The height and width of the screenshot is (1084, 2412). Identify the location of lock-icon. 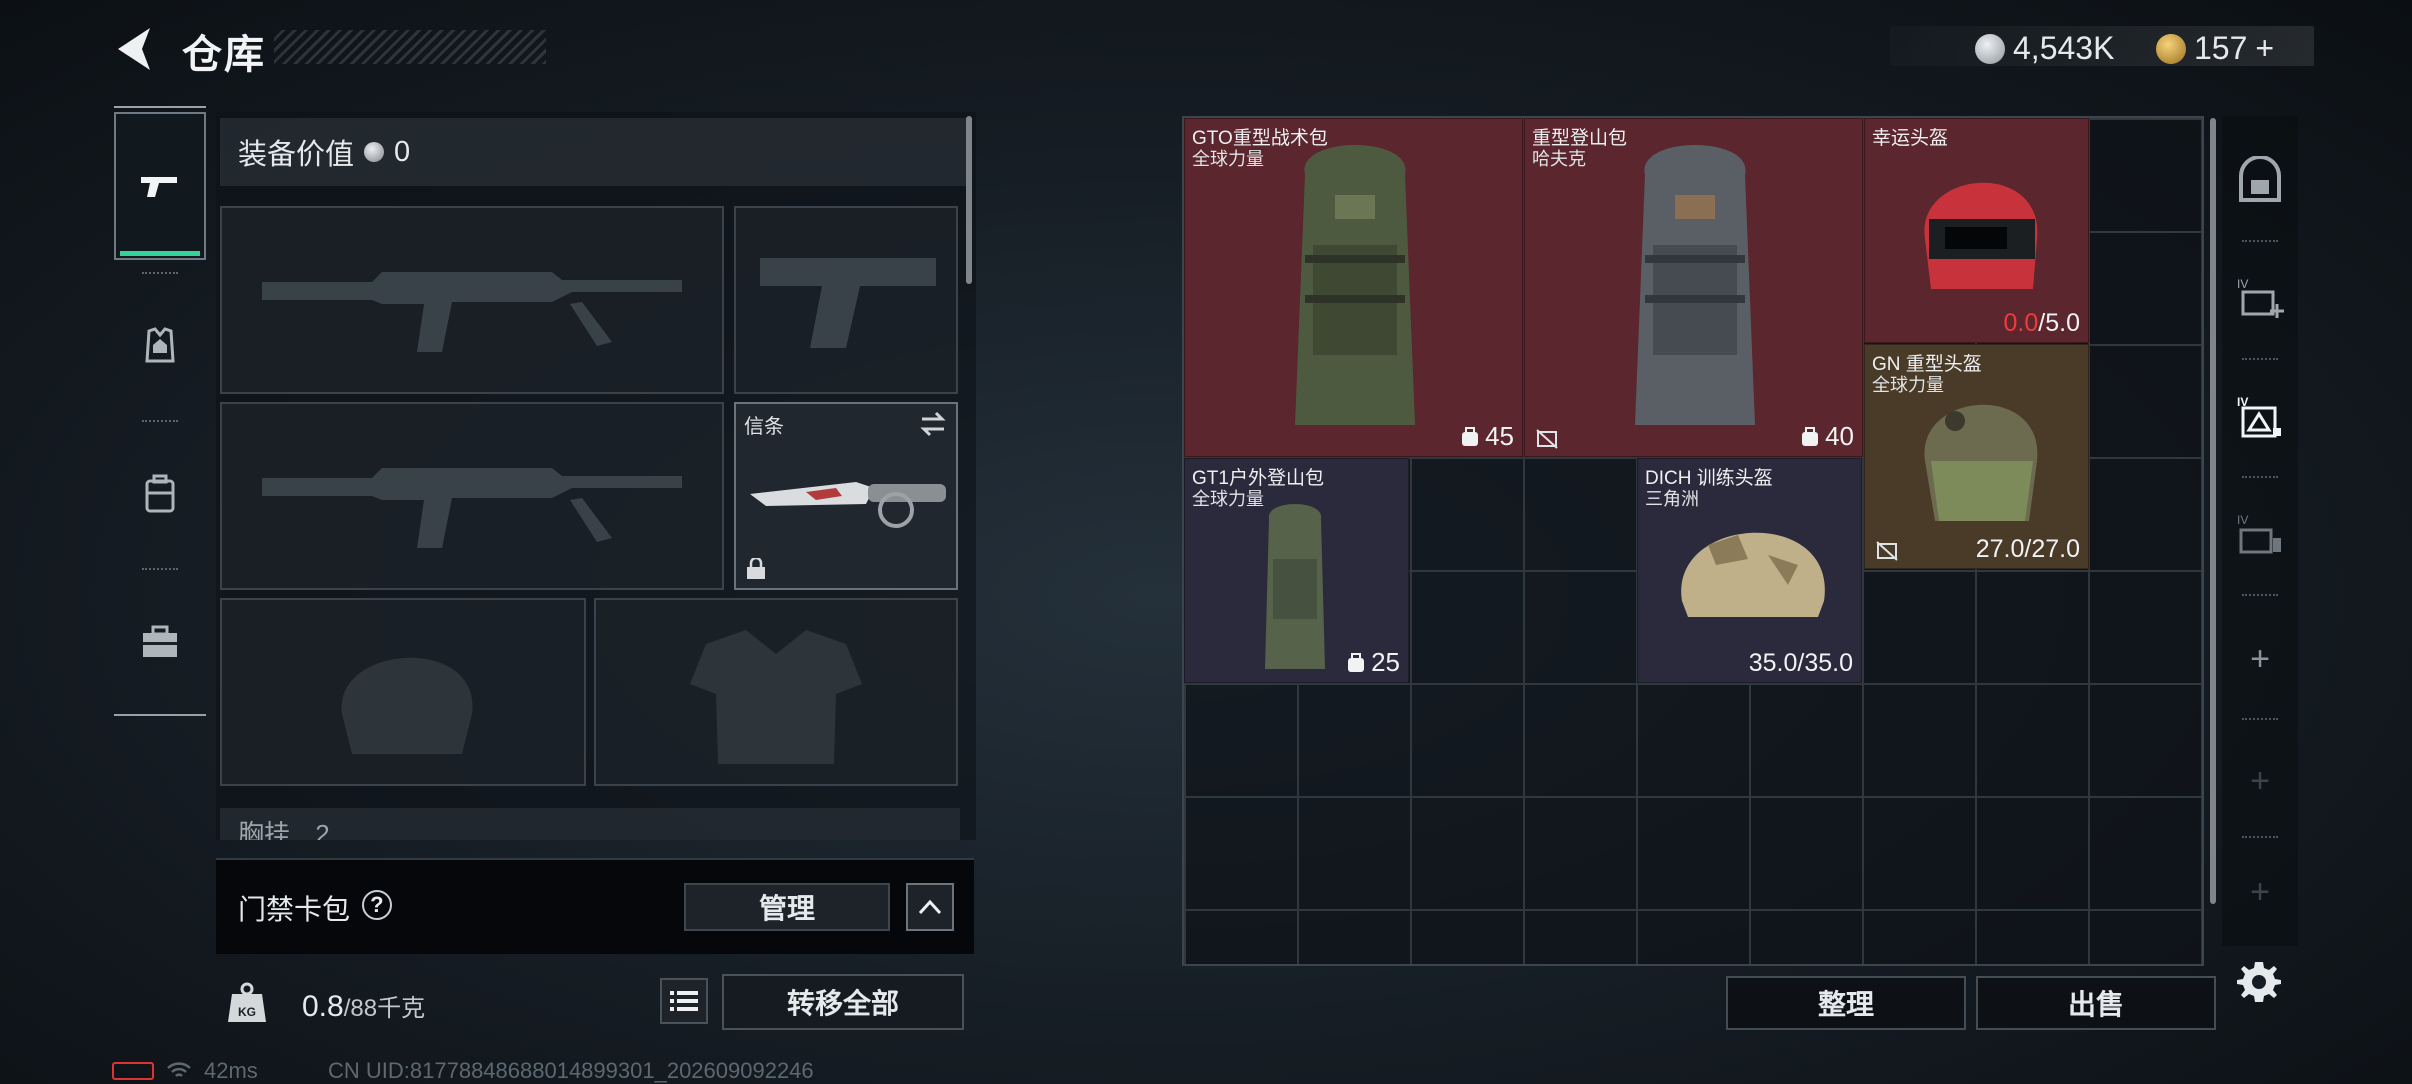
(756, 568).